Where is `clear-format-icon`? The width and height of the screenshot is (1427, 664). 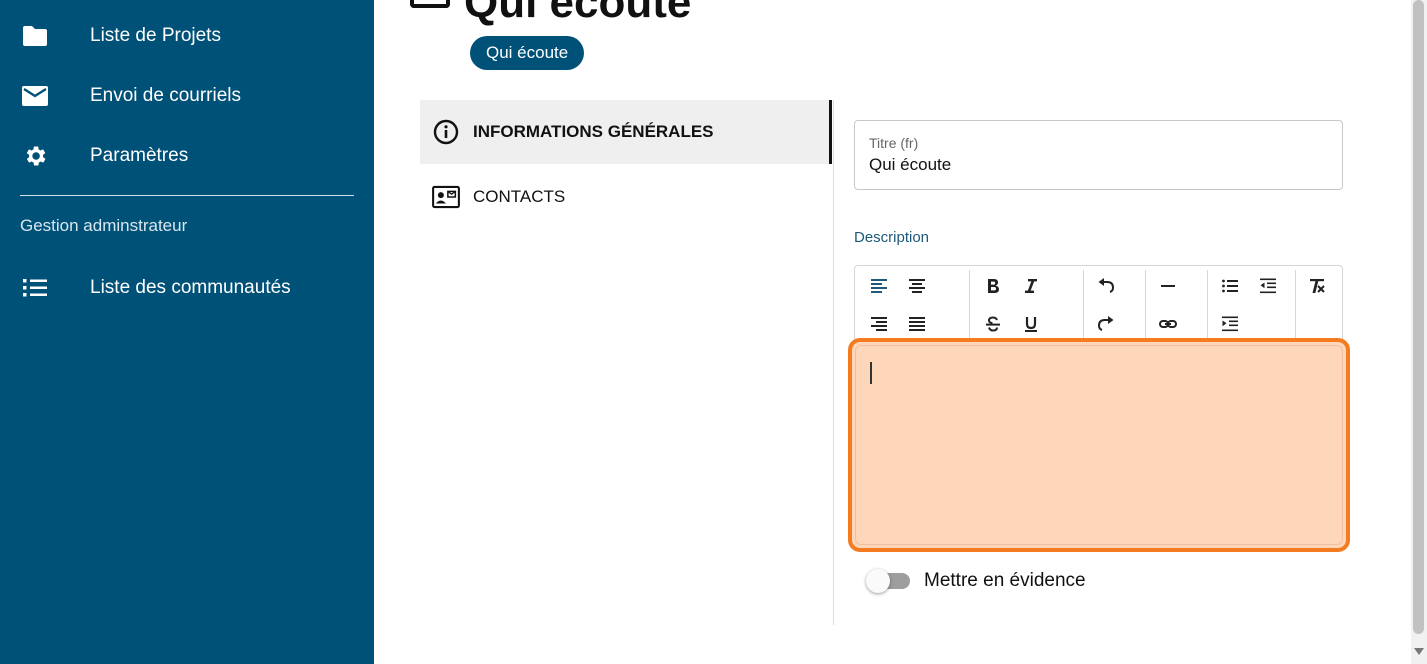 clear-format-icon is located at coordinates (1317, 286).